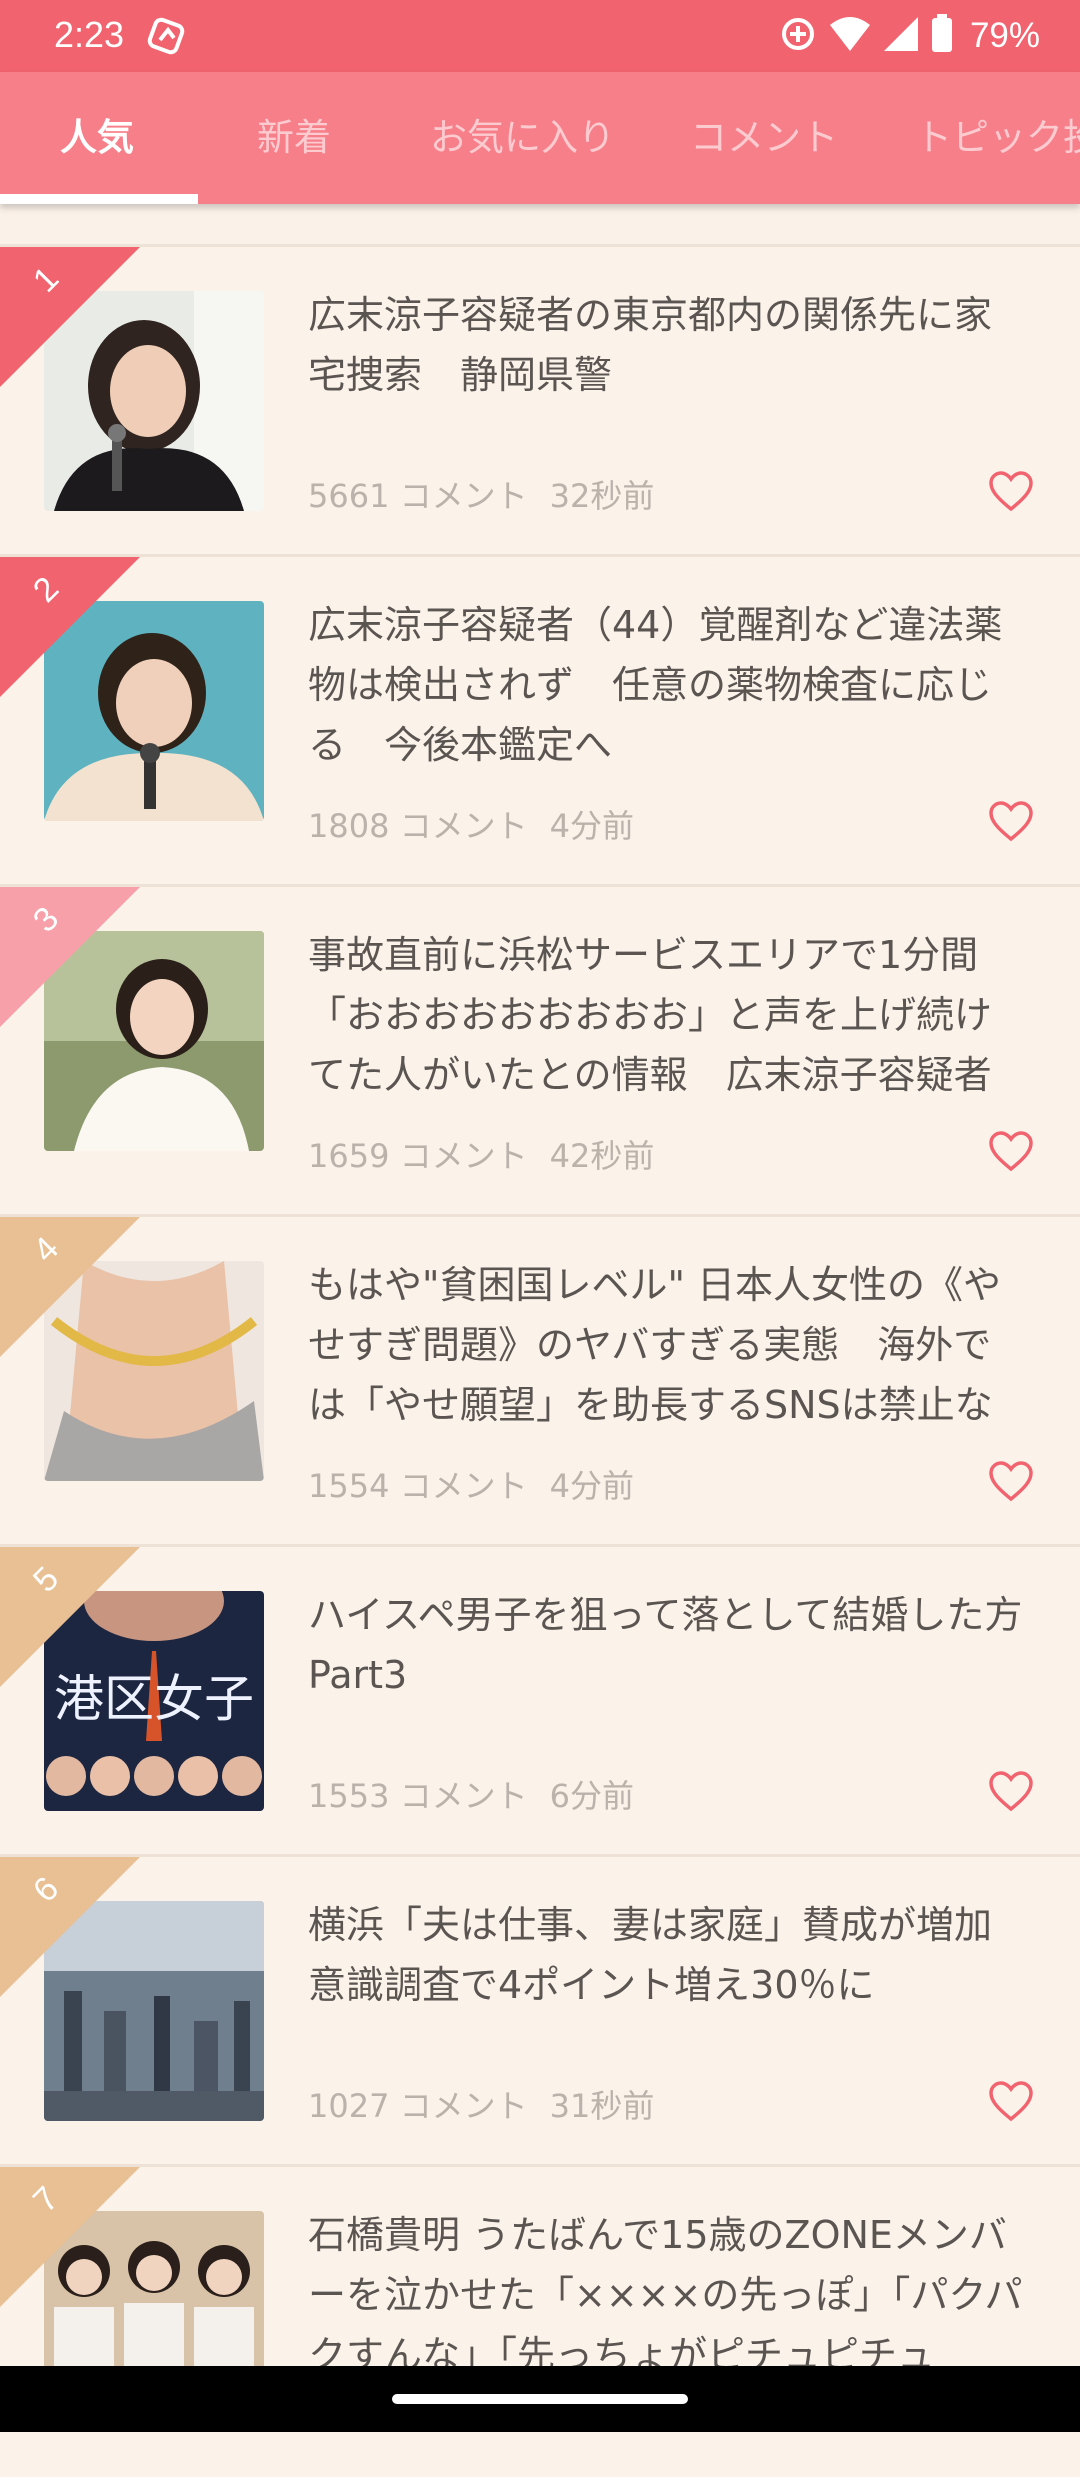 The height and width of the screenshot is (2477, 1080). Describe the element at coordinates (591, 1796) in the screenshot. I see `post-time: 6分前` at that location.